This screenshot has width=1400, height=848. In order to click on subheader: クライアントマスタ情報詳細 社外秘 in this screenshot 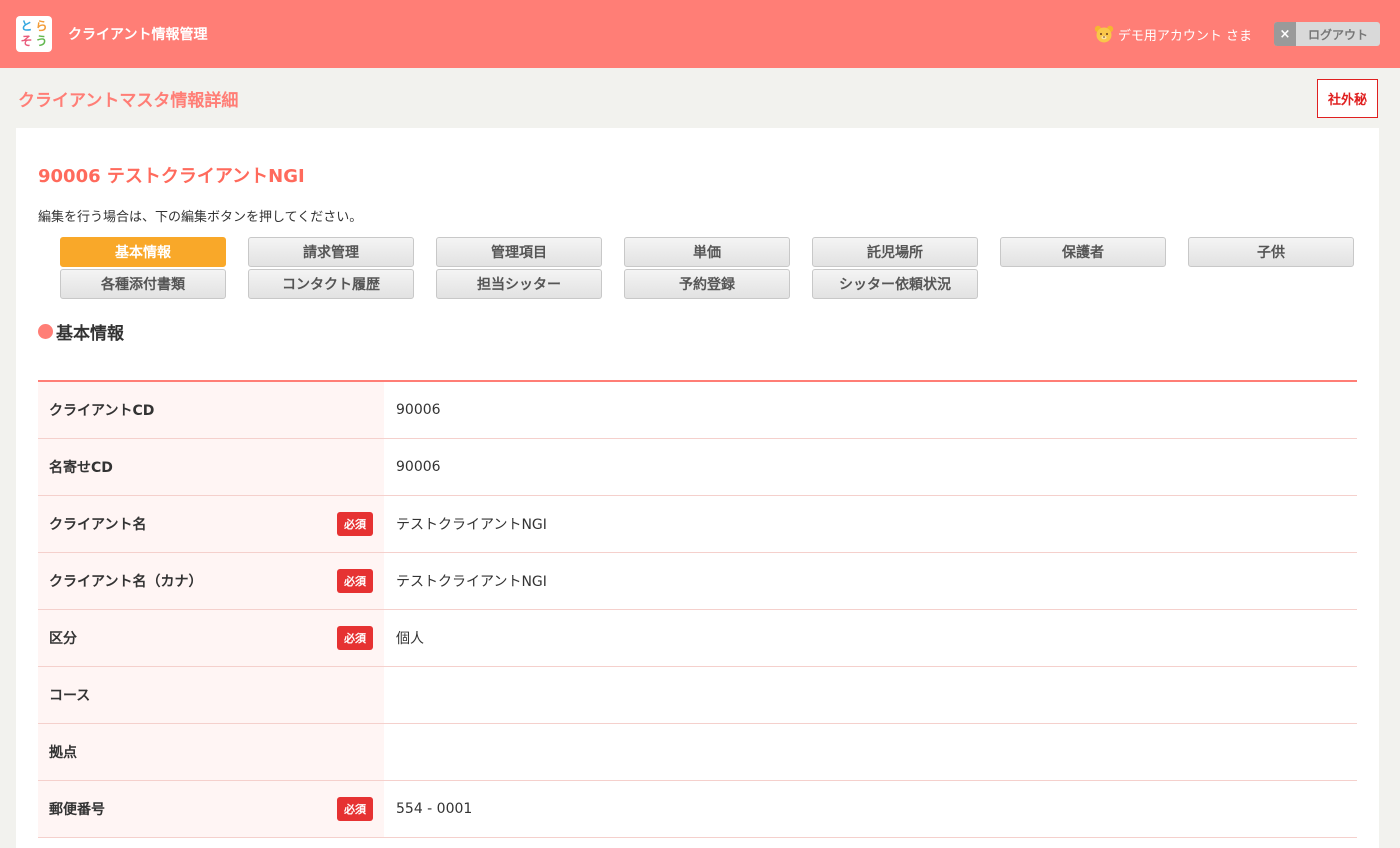, I will do `click(700, 98)`.